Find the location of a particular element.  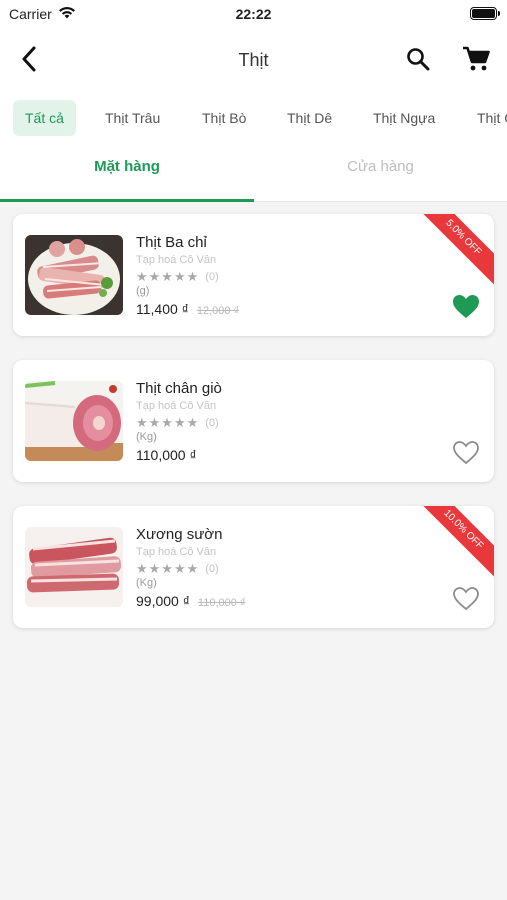

old-price: 110,000 ₫ is located at coordinates (221, 603).